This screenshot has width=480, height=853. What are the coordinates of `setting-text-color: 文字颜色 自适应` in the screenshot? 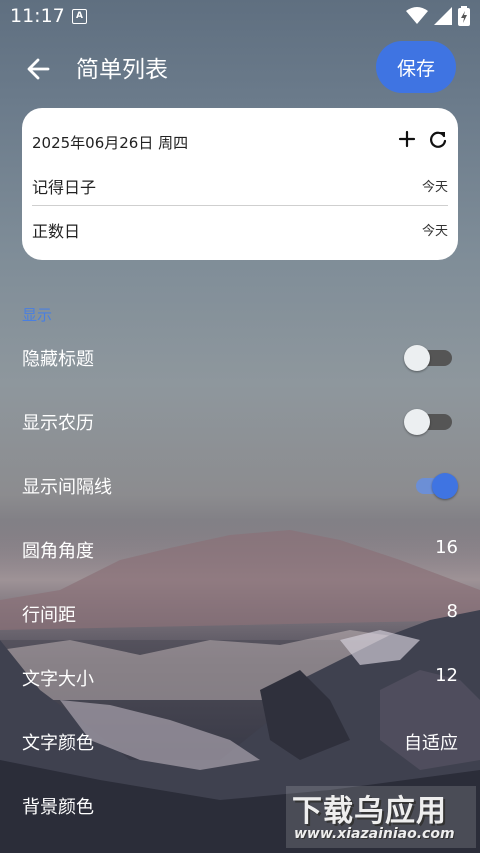 It's located at (240, 741).